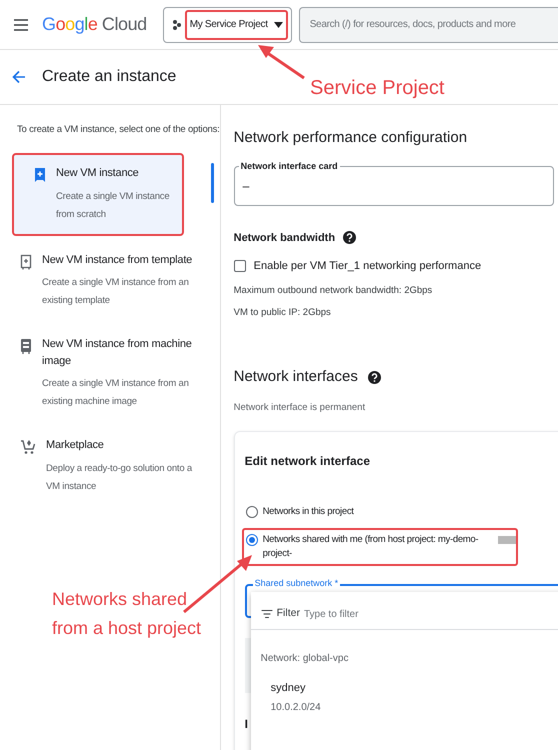  I want to click on project-name: My Service Project, so click(229, 25).